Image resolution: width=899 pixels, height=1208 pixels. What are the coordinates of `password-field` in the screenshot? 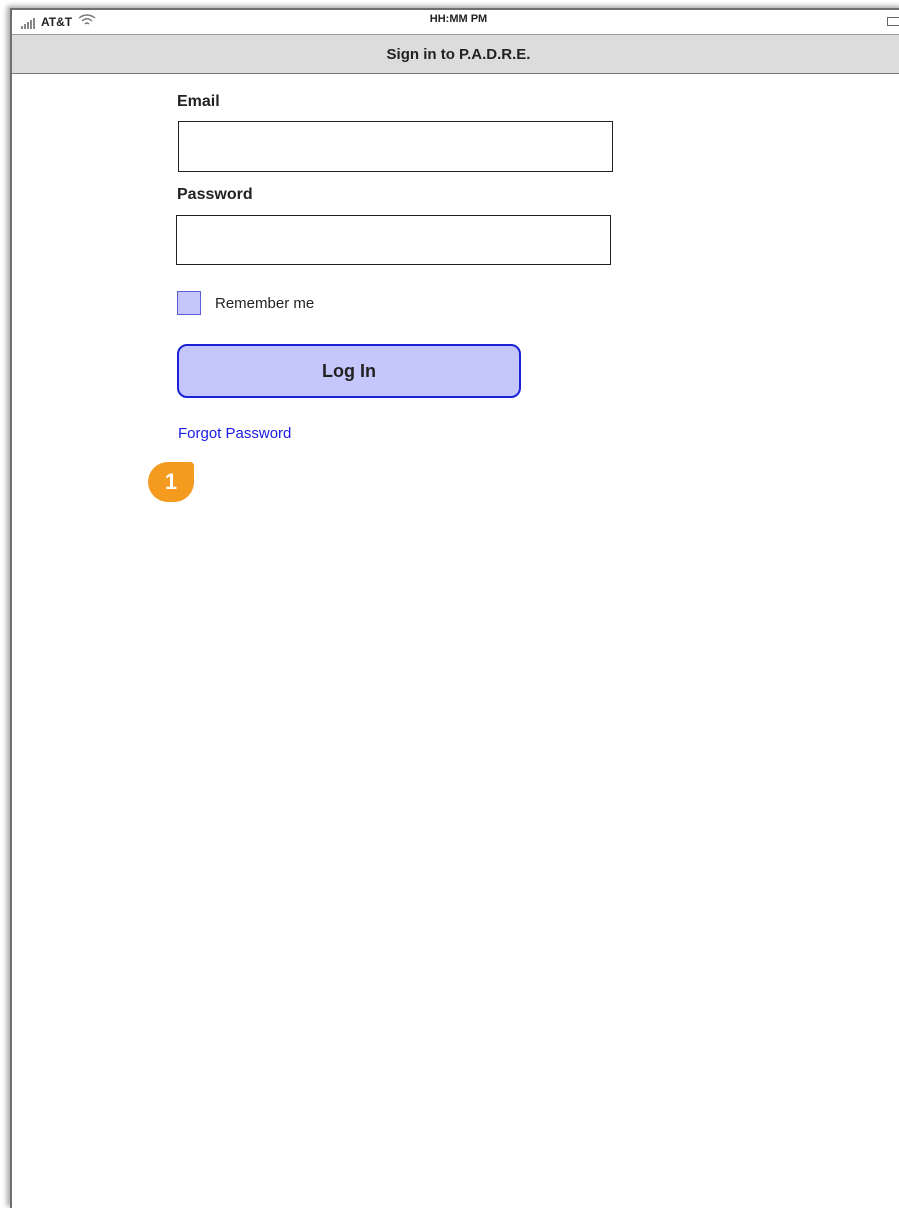 It's located at (393, 240).